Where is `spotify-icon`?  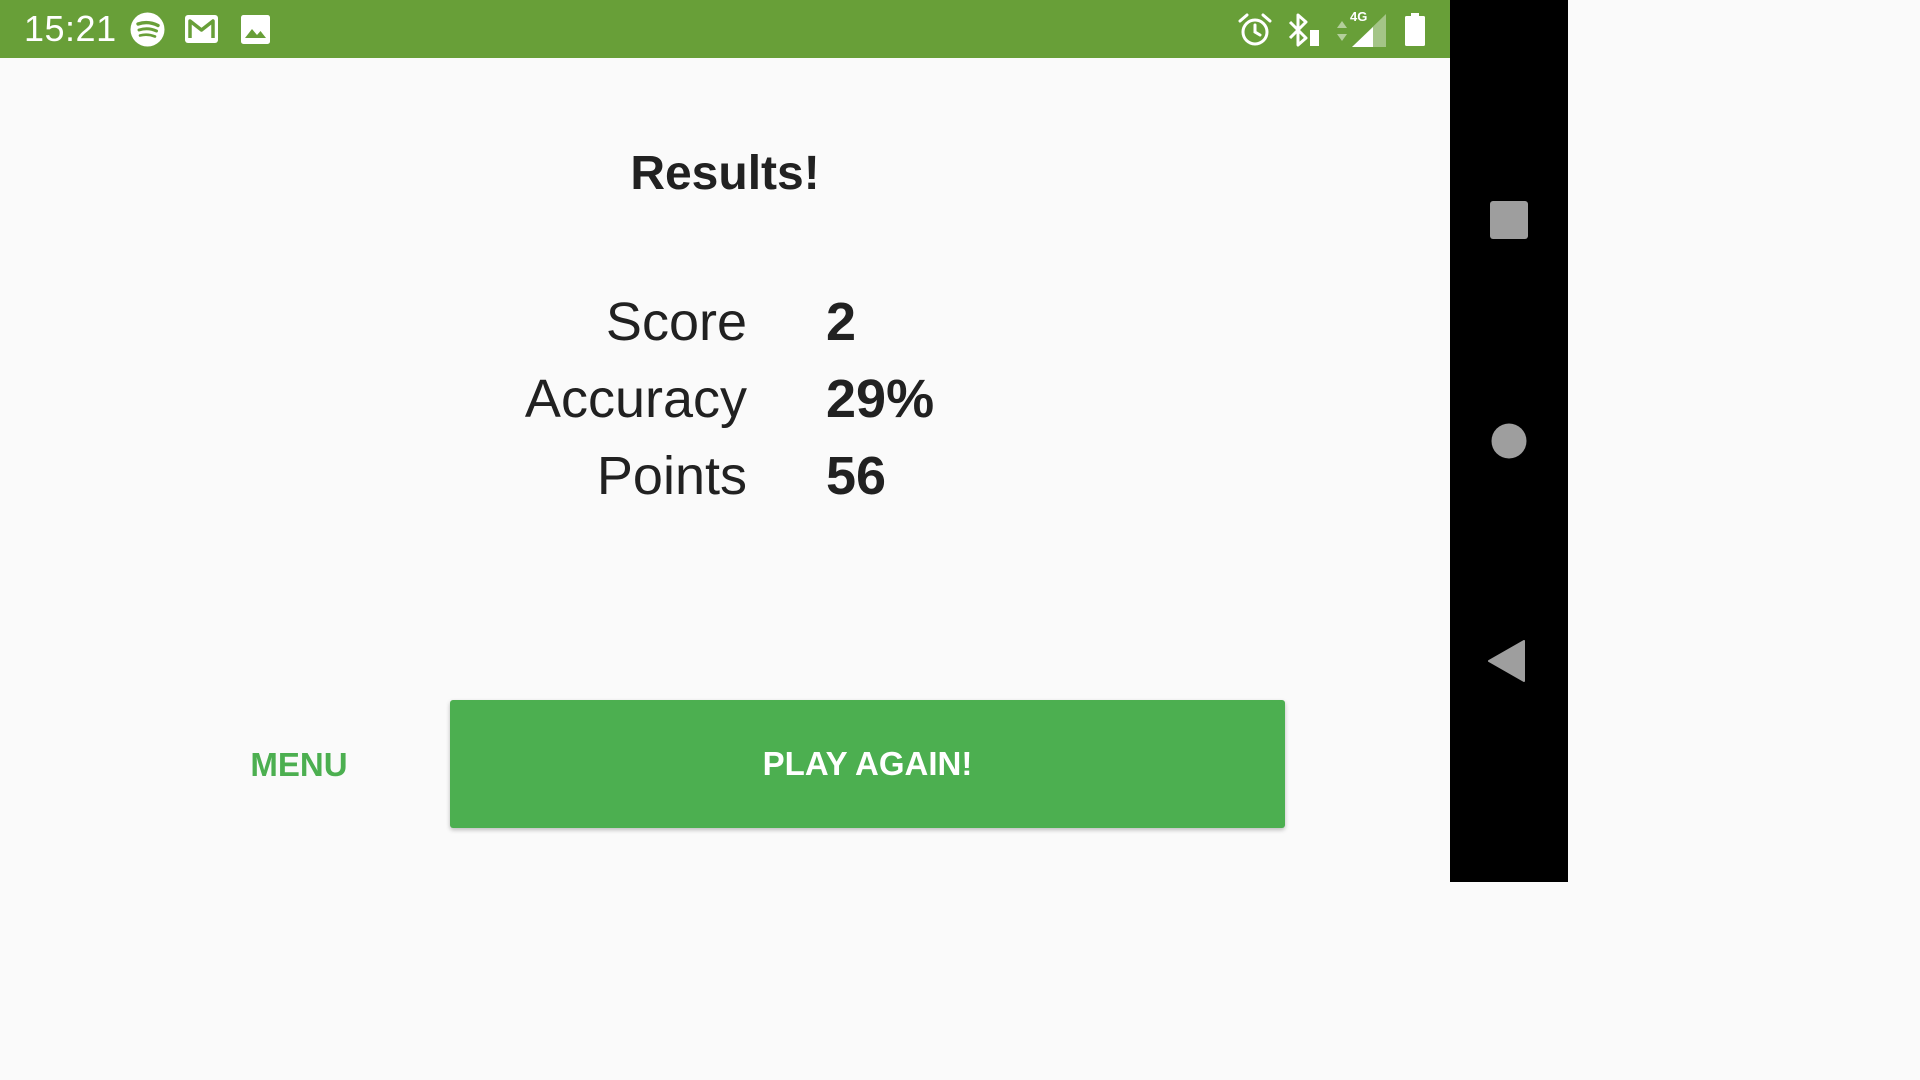
spotify-icon is located at coordinates (147, 29).